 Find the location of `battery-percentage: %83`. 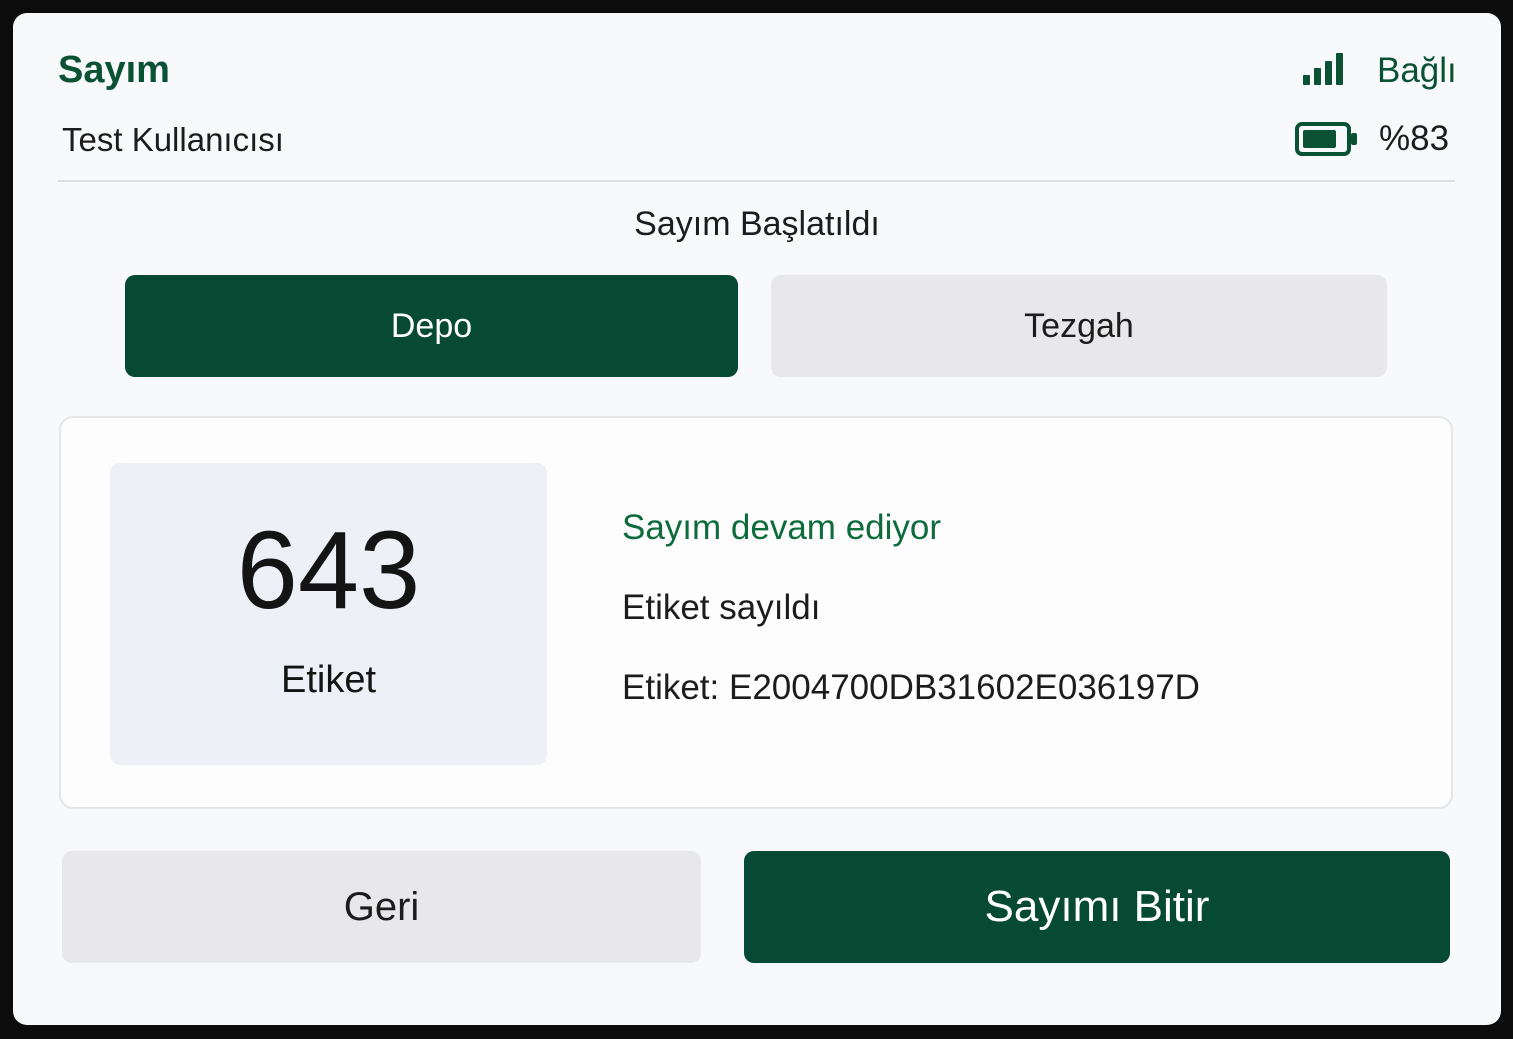

battery-percentage: %83 is located at coordinates (1414, 138).